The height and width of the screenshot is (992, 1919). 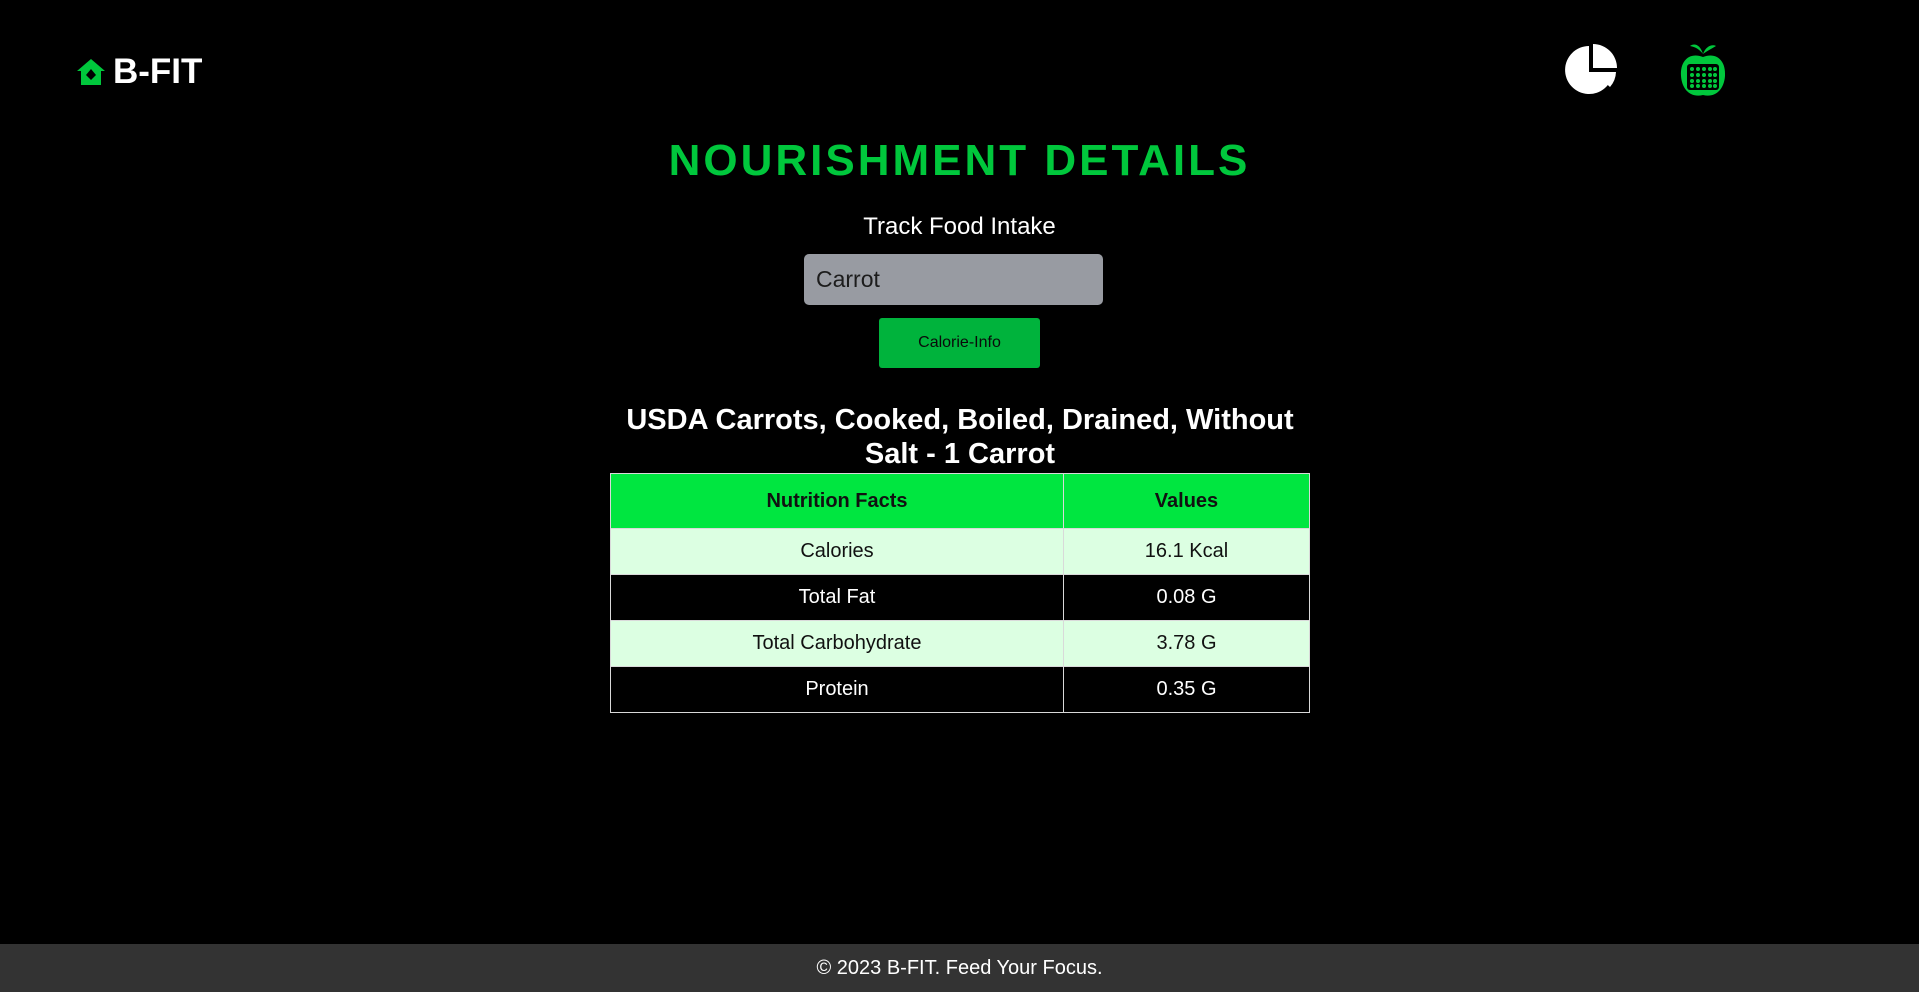 I want to click on calorie-info-button: Calorie-Info, so click(x=959, y=343).